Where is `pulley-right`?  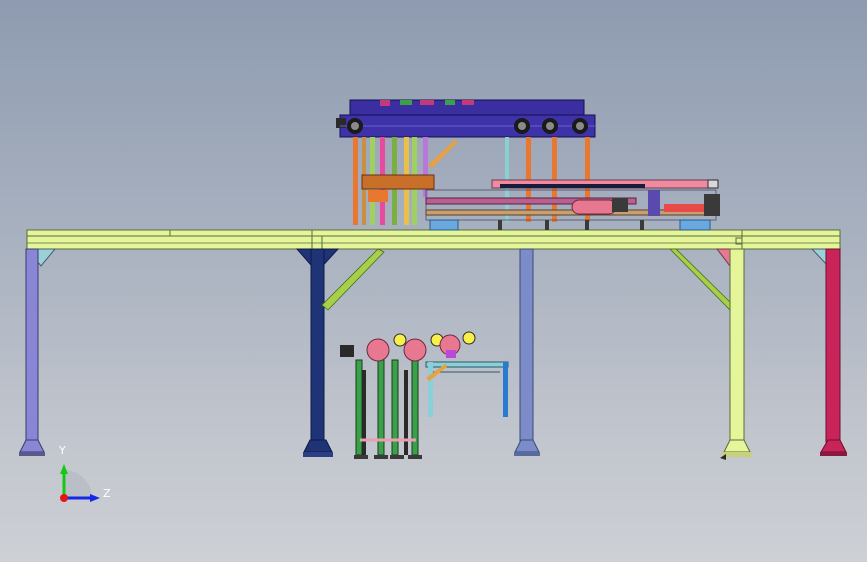
pulley-right is located at coordinates (580, 126).